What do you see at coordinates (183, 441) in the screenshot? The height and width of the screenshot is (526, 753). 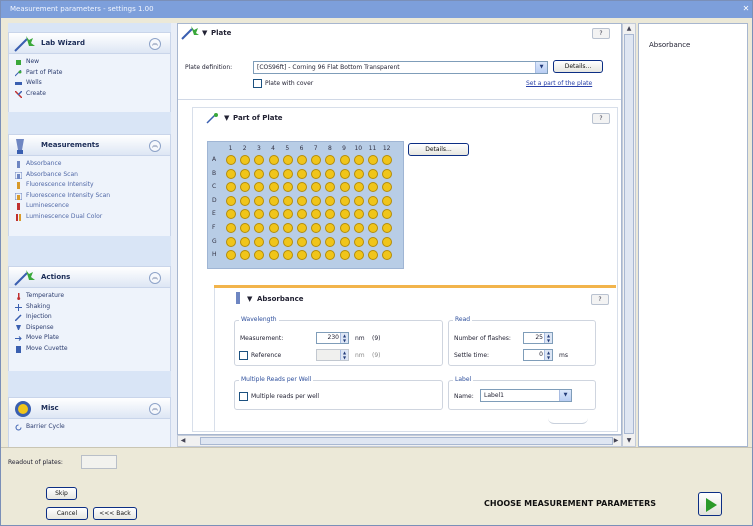 I see `arrow-left-icon: ◀` at bounding box center [183, 441].